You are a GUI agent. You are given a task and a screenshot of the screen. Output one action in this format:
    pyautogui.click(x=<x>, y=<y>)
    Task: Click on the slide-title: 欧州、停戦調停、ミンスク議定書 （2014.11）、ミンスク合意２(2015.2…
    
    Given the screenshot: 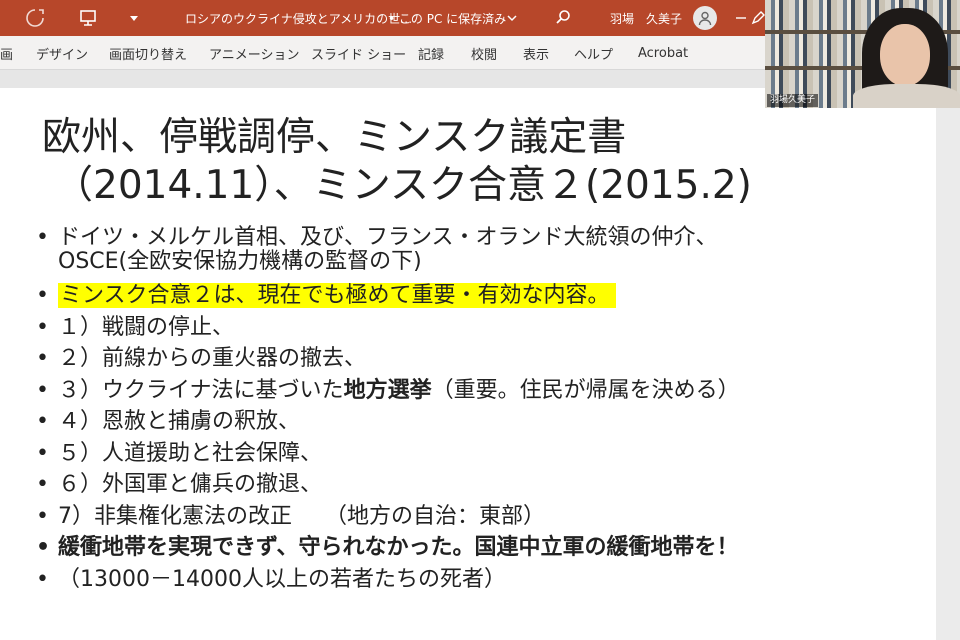 What is the action you would take?
    pyautogui.click(x=482, y=162)
    